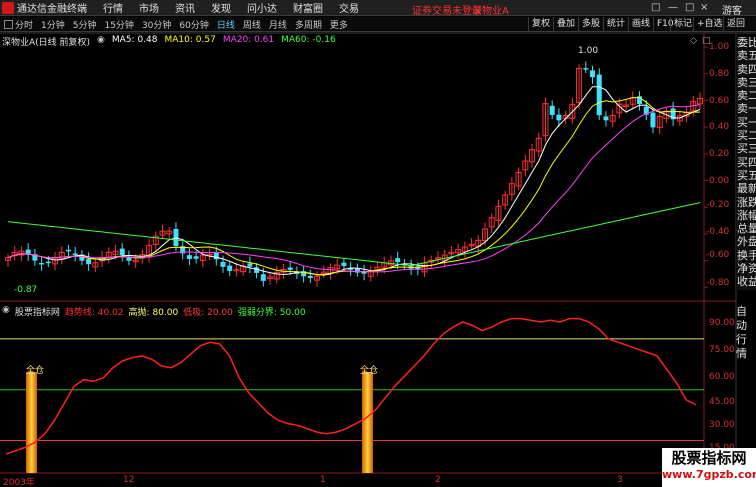  I want to click on quote-field: 涨幅, so click(746, 216).